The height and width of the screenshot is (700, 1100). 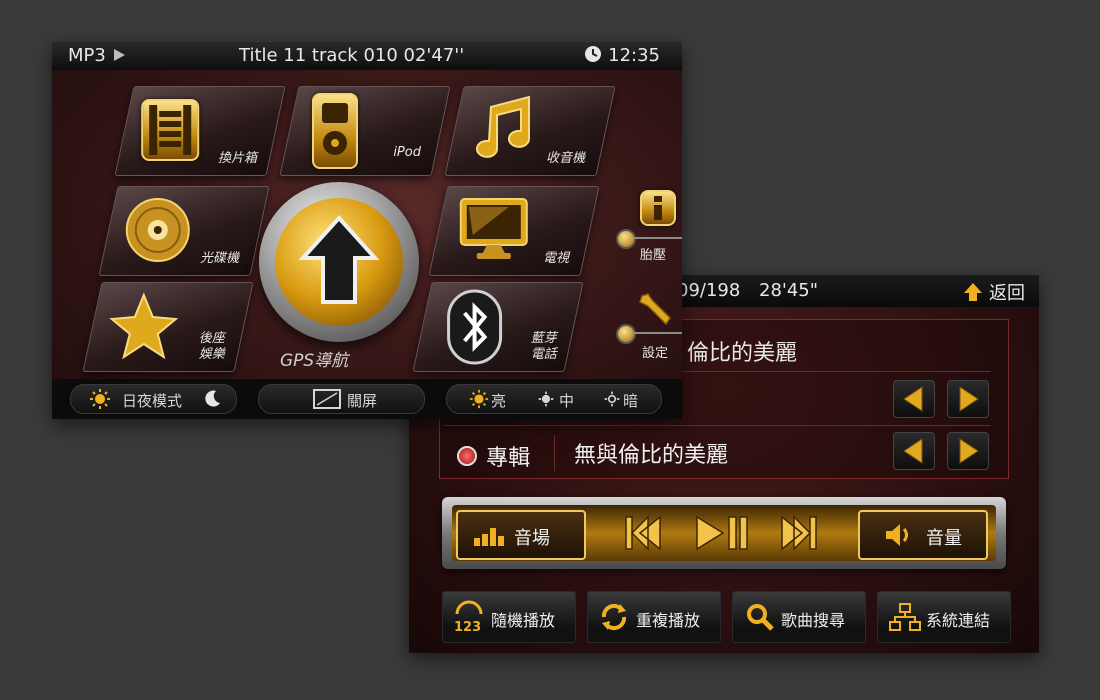 I want to click on settings-label: 設定, so click(x=655, y=353).